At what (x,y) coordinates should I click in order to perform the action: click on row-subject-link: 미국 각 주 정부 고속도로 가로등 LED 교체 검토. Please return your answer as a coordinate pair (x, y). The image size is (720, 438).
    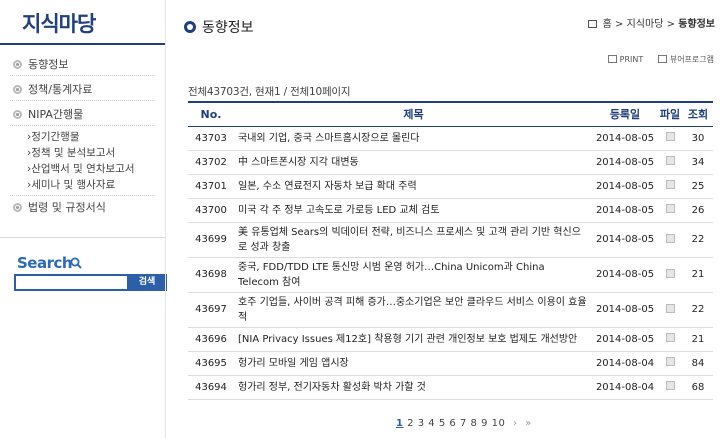
    Looking at the image, I should click on (413, 210).